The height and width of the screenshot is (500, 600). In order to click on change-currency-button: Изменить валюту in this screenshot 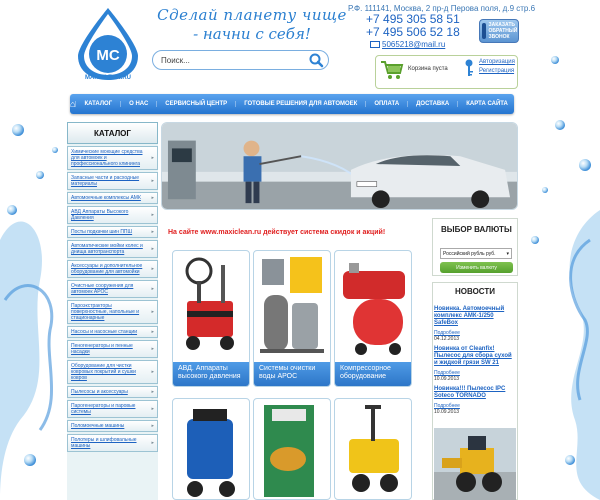, I will do `click(476, 267)`.